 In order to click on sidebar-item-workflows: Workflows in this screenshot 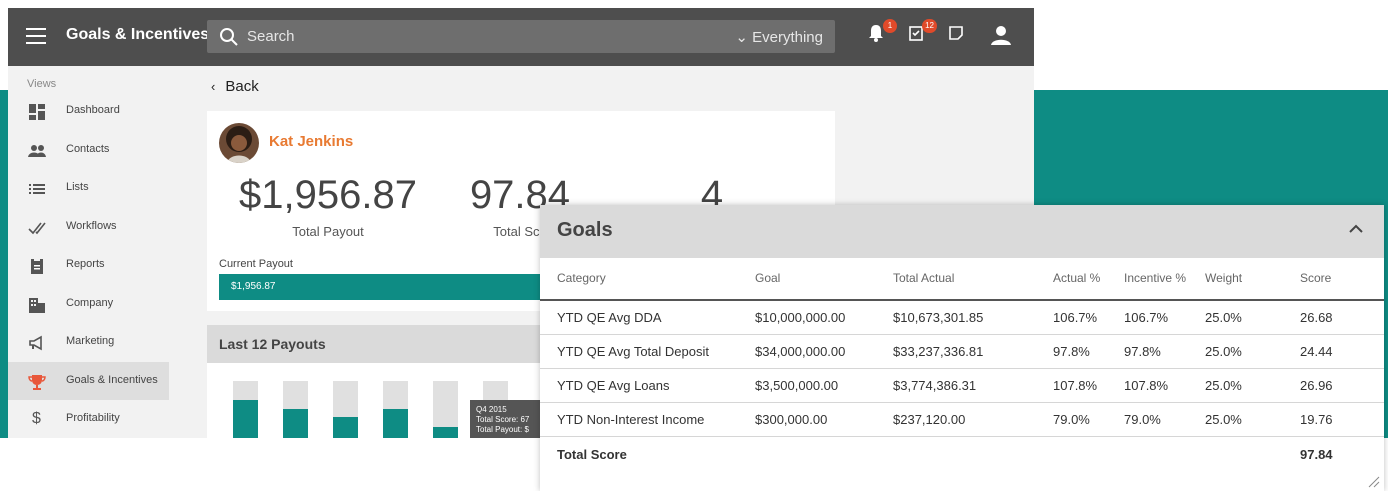, I will do `click(88, 227)`.